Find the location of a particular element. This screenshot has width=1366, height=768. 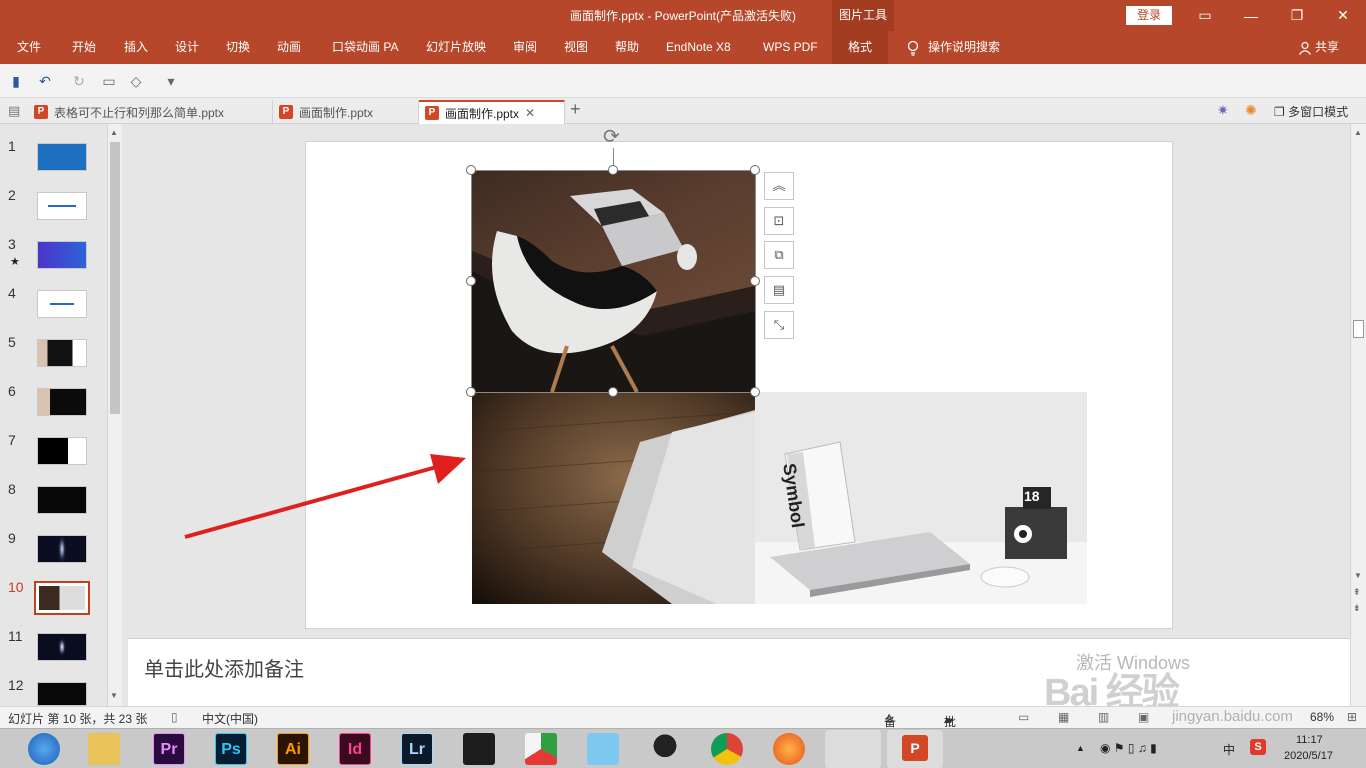

slide-thumb-10-active is located at coordinates (62, 598).